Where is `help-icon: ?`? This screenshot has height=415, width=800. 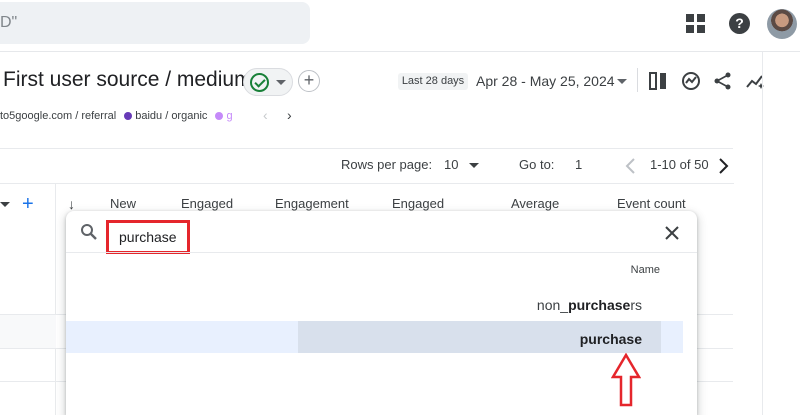 help-icon: ? is located at coordinates (739, 23).